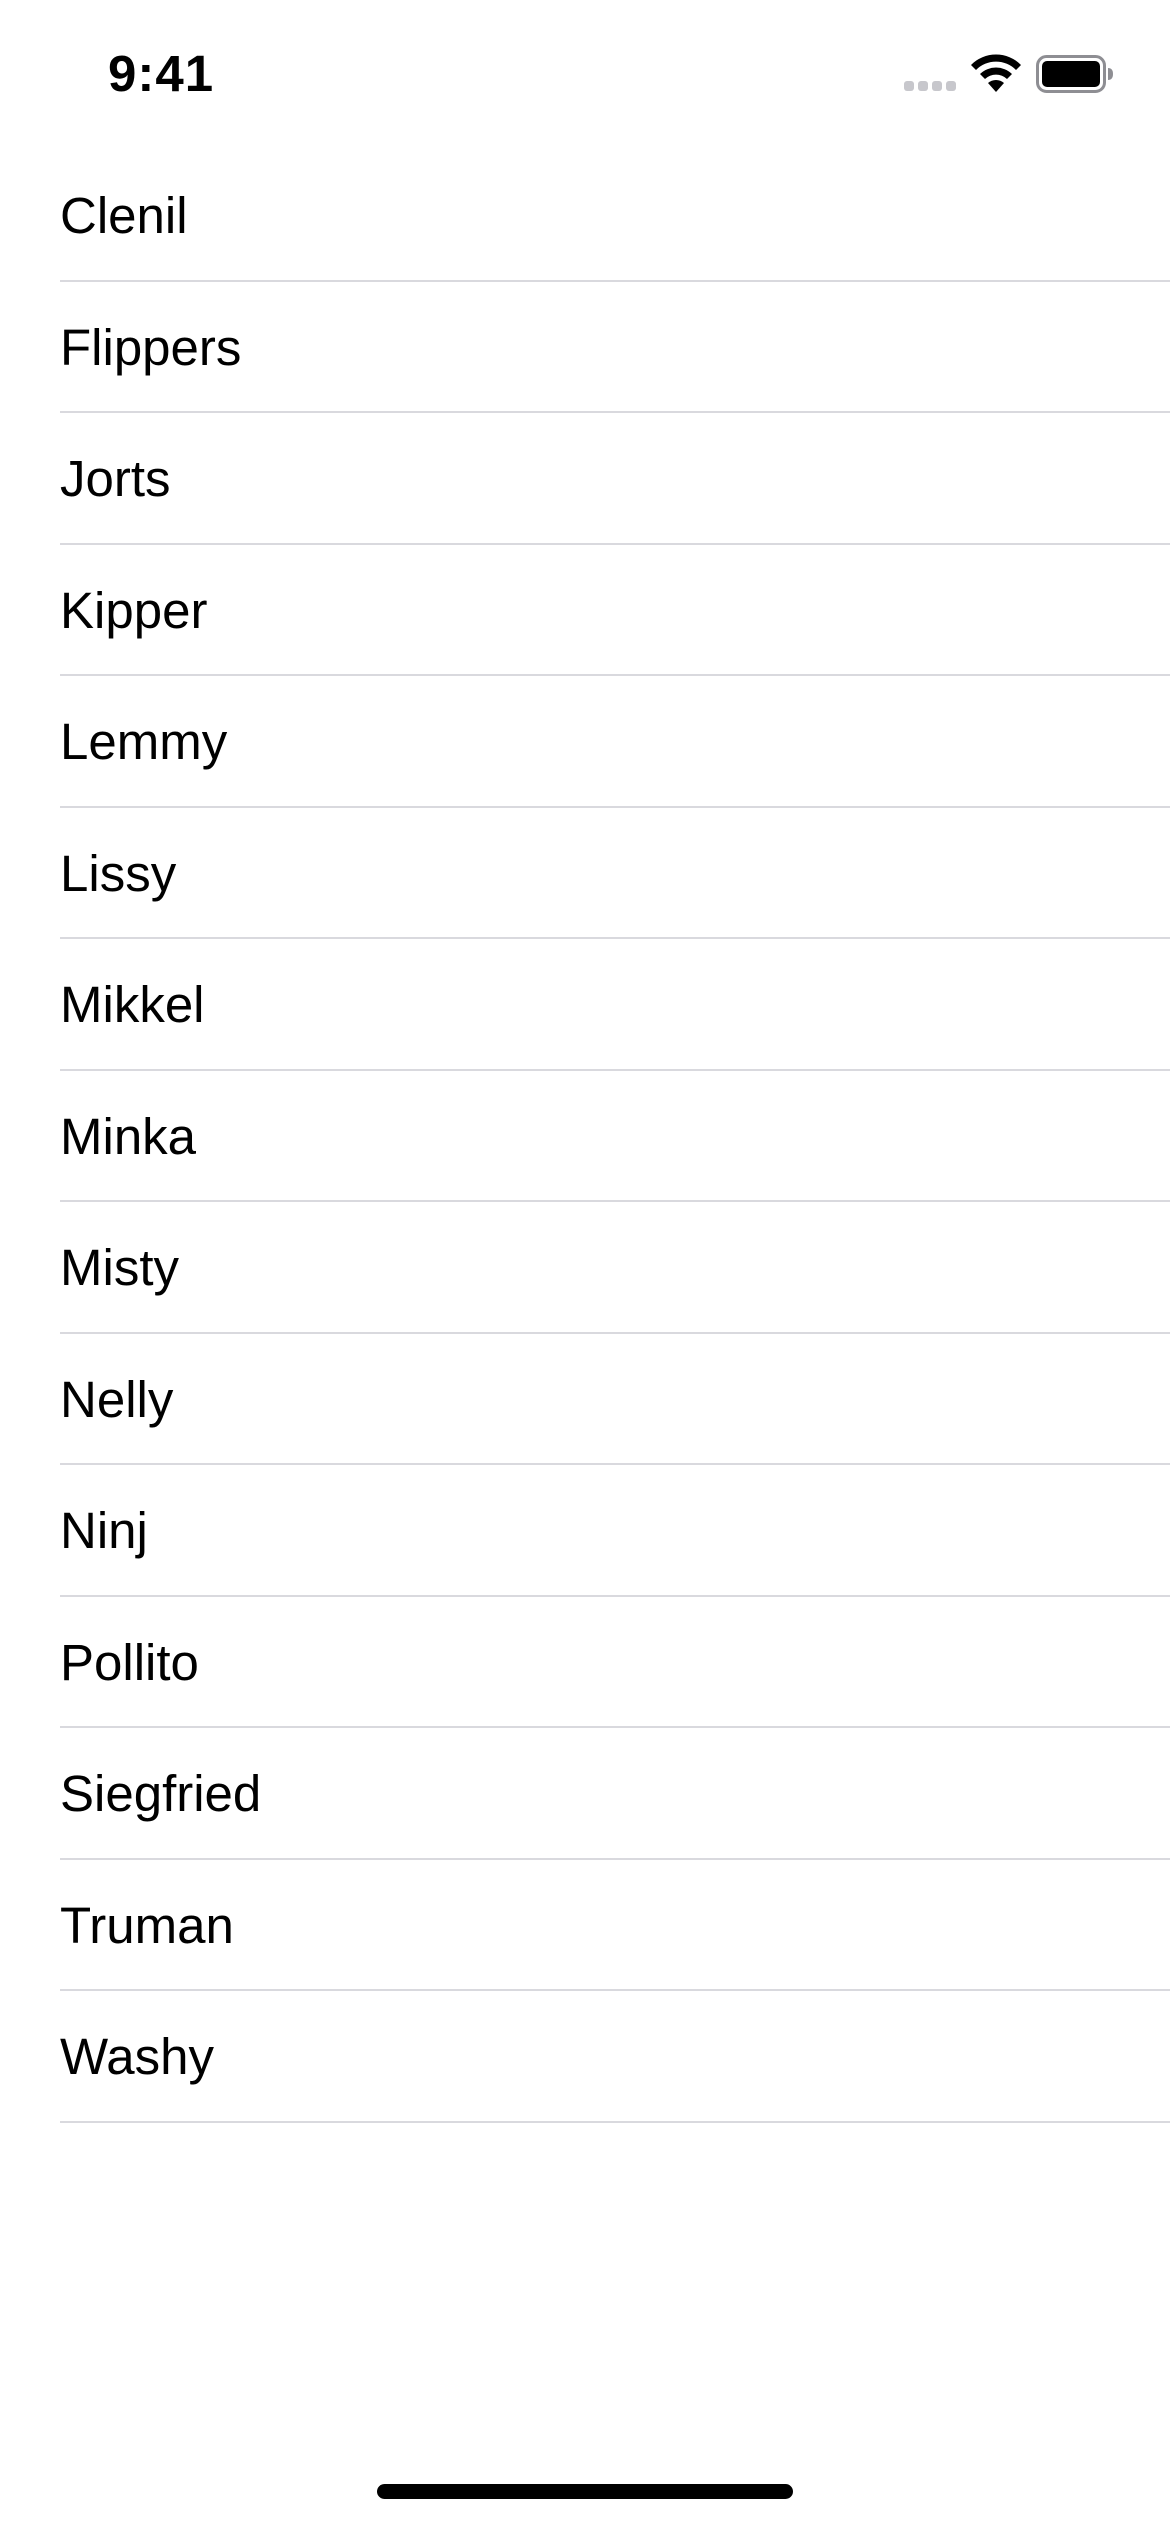 This screenshot has width=1170, height=2532. What do you see at coordinates (119, 1267) in the screenshot?
I see `list-item-label: Misty` at bounding box center [119, 1267].